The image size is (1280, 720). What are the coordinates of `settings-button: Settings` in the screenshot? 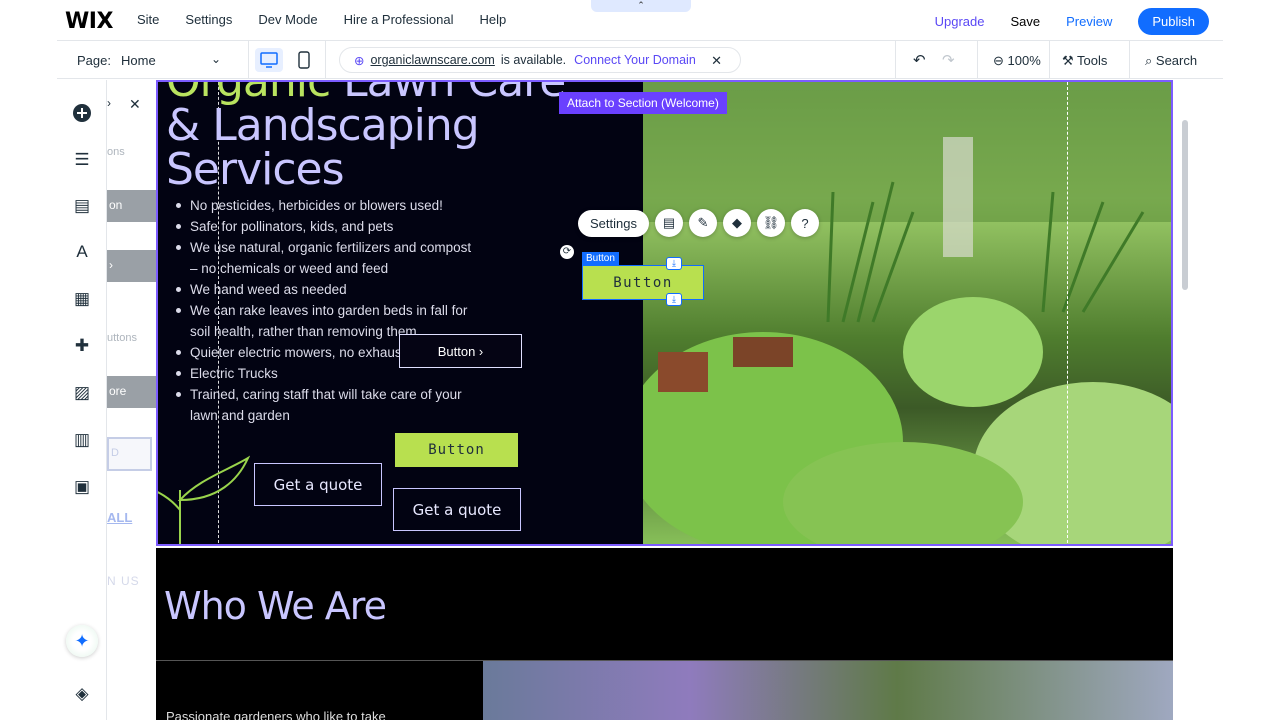 It's located at (613, 223).